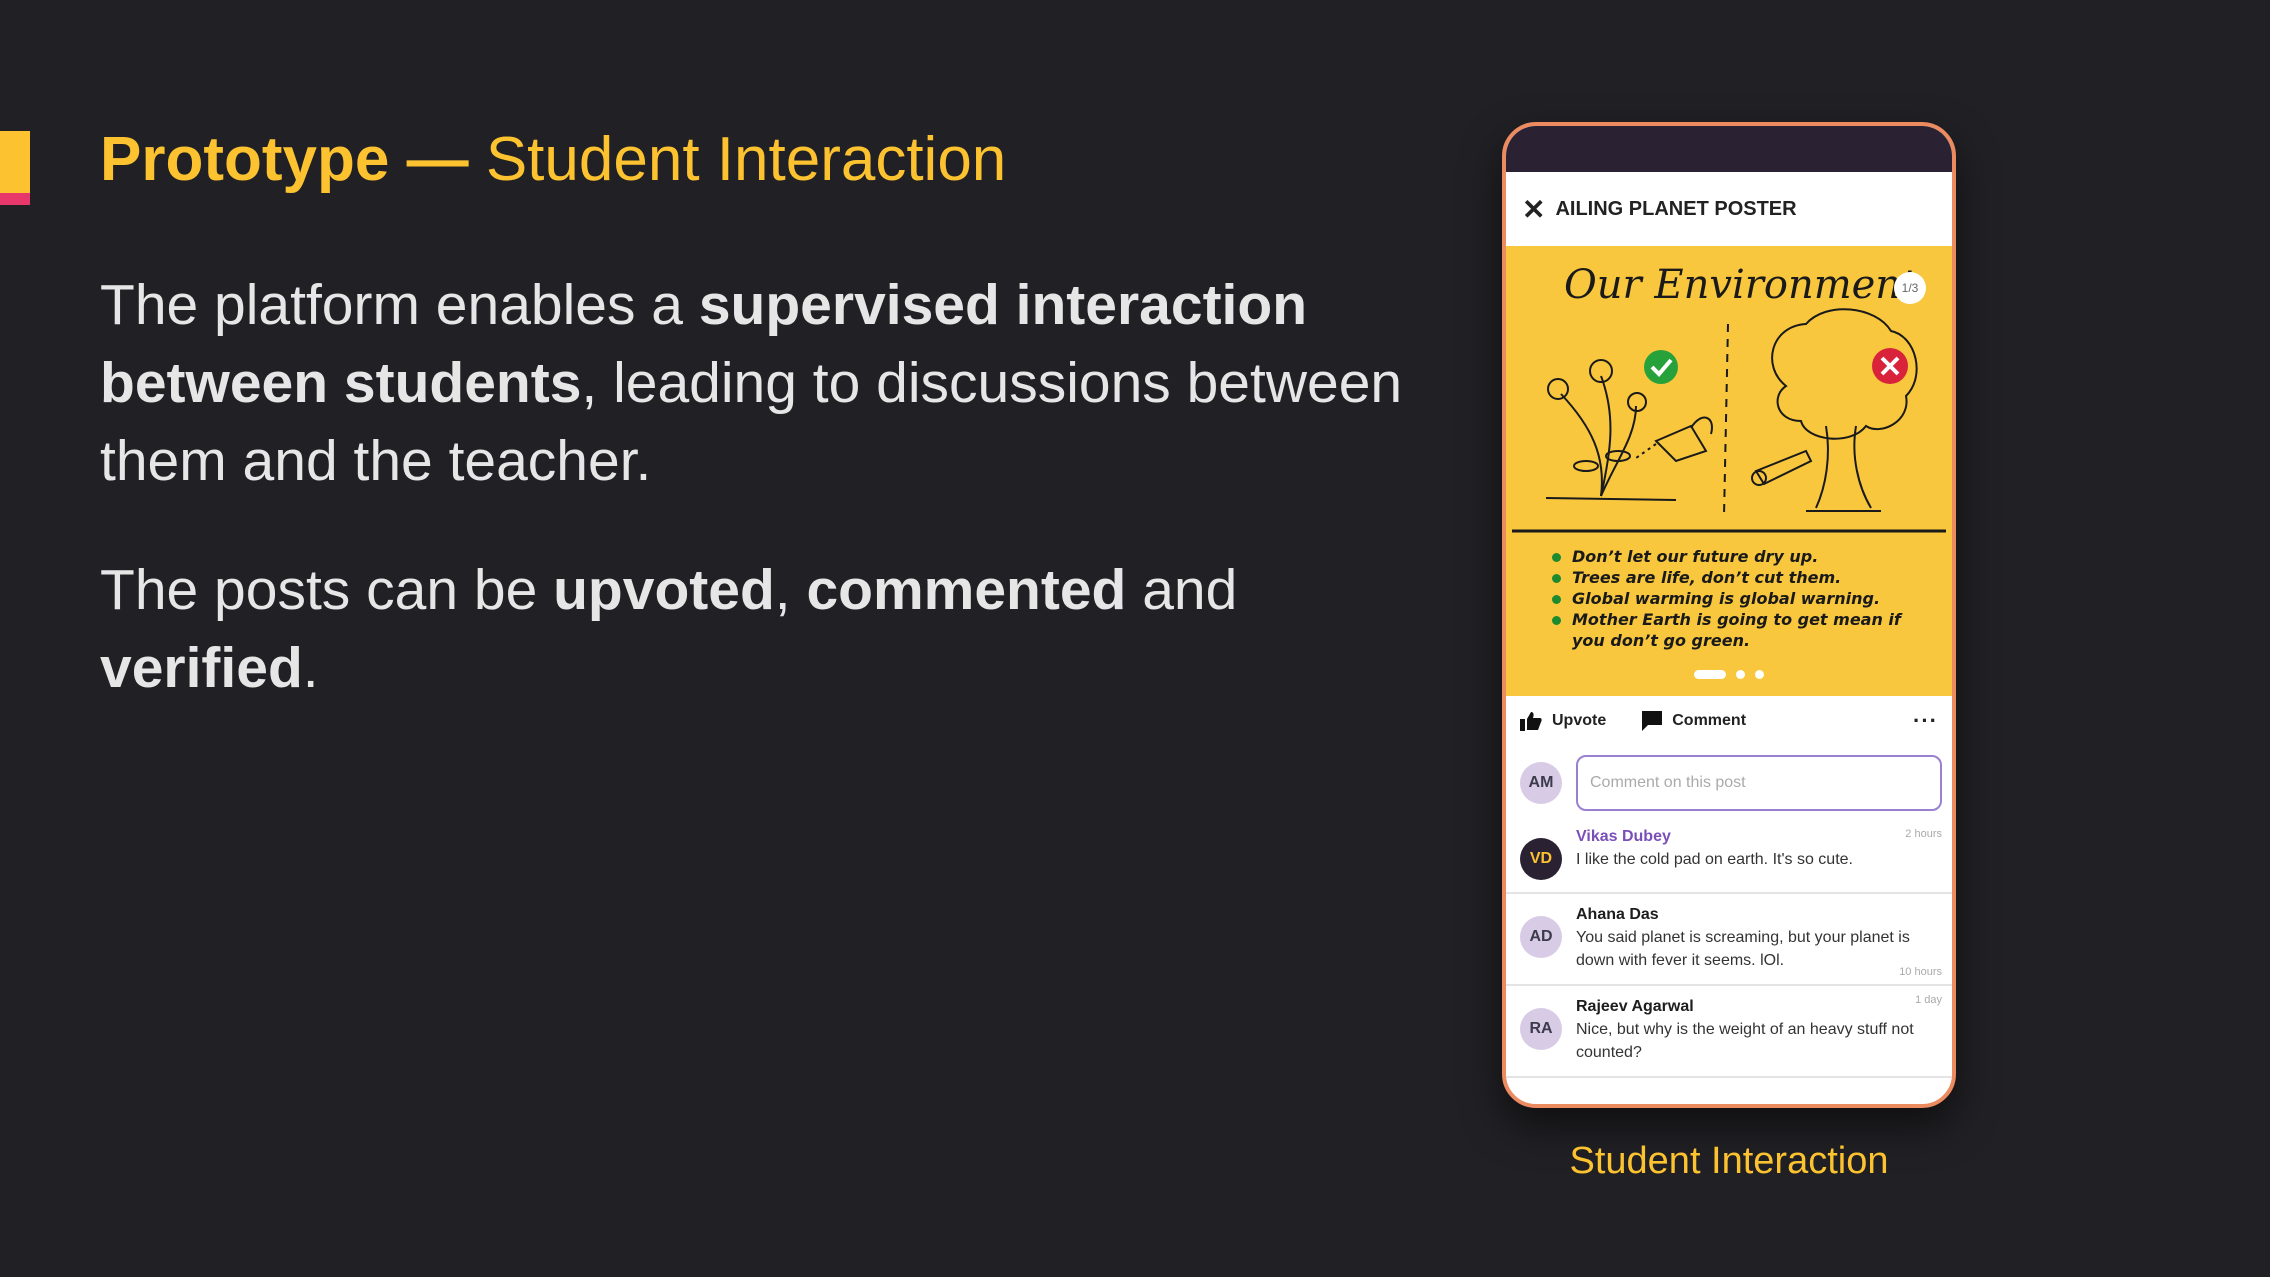 This screenshot has height=1277, width=2270. I want to click on poster-bullet: Don’t let our future dry up., so click(1733, 556).